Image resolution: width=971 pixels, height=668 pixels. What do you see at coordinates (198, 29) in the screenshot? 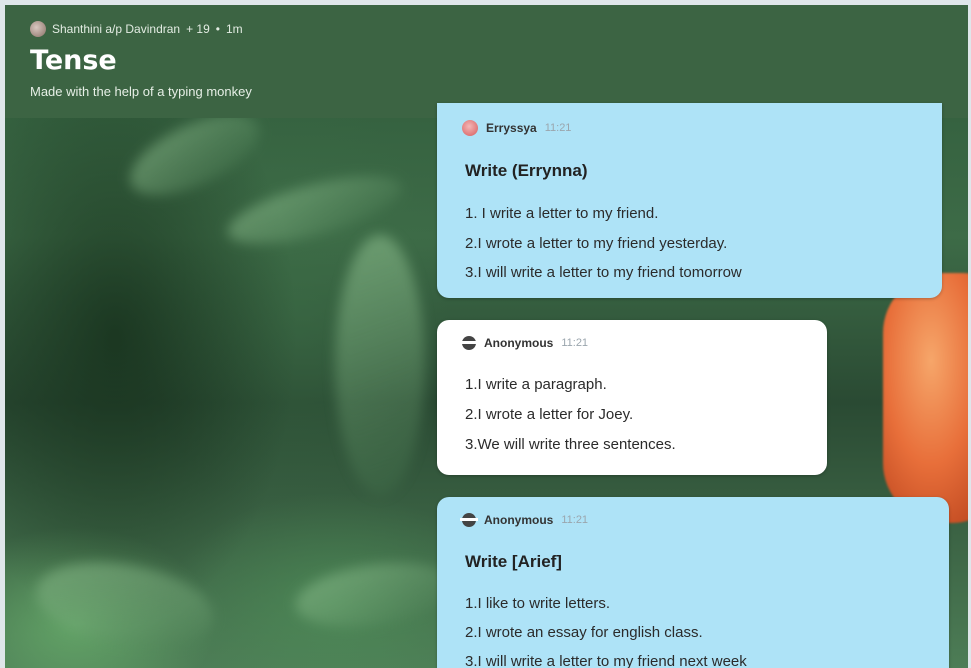
I see `like-count: + 19` at bounding box center [198, 29].